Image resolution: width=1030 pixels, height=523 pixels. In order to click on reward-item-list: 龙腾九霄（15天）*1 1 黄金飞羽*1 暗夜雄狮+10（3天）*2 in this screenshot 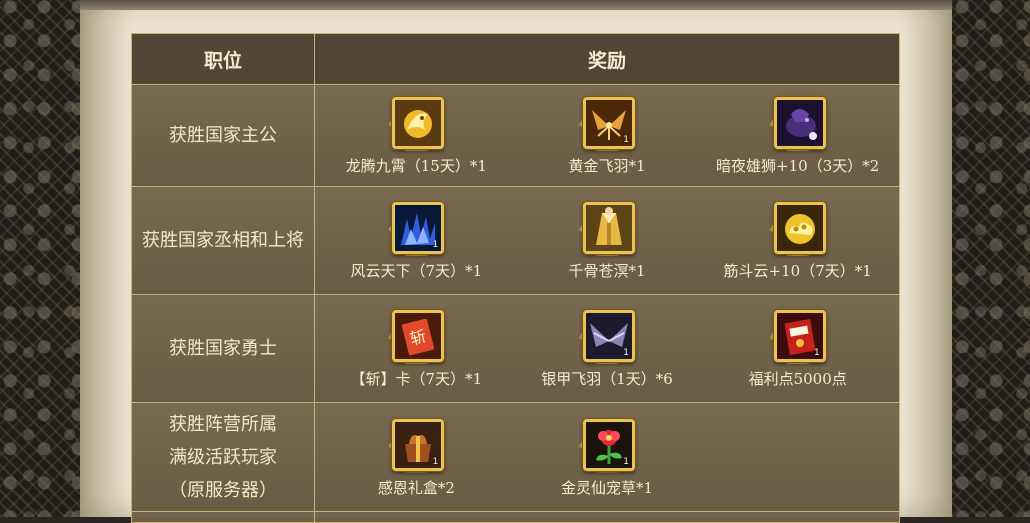, I will do `click(607, 135)`.